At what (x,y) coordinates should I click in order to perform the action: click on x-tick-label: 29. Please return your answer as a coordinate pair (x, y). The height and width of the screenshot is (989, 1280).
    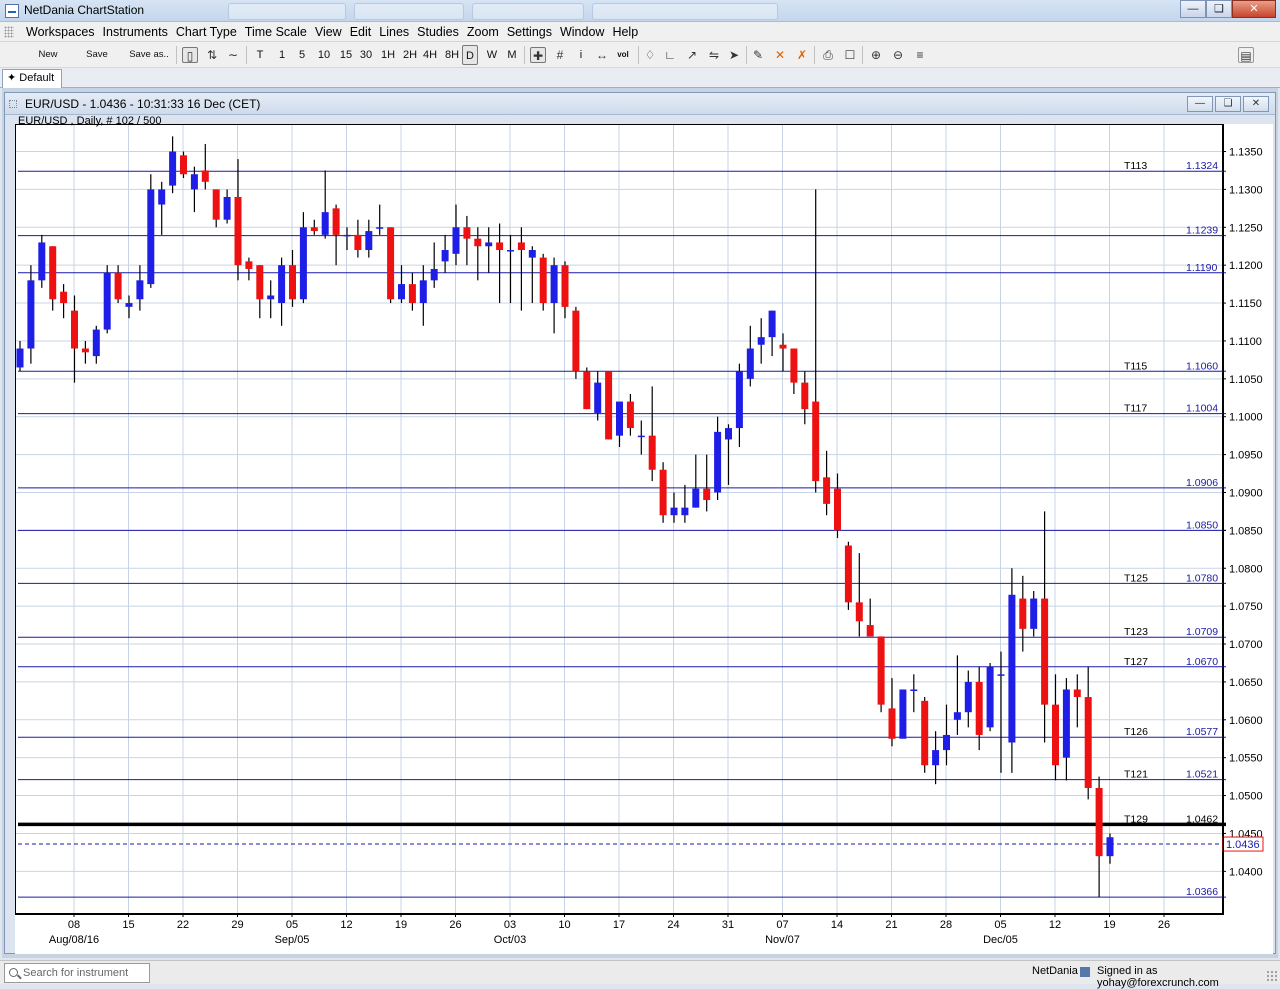
    Looking at the image, I should click on (237, 925).